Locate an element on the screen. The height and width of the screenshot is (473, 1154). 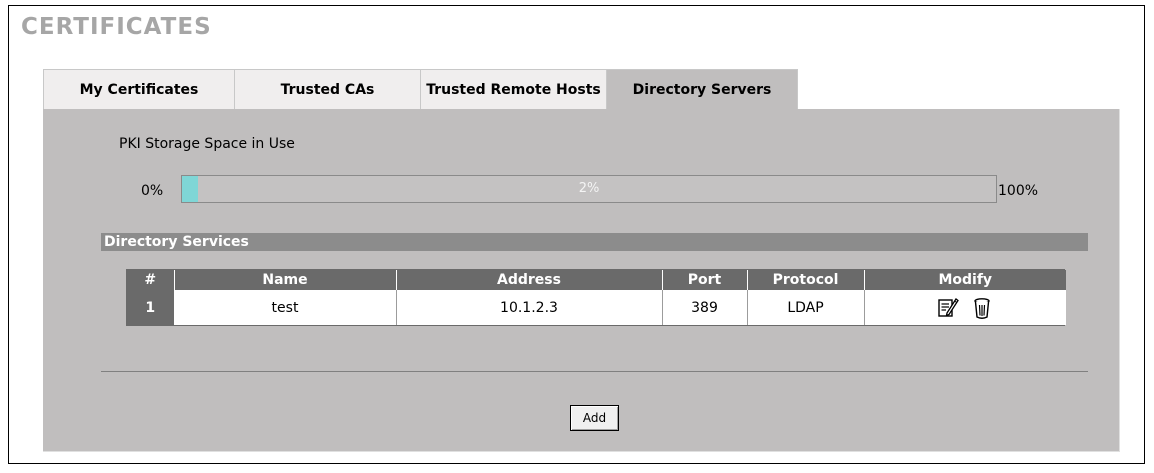
table-row: 1 test 10.1.2.3 389 LDAP is located at coordinates (596, 307).